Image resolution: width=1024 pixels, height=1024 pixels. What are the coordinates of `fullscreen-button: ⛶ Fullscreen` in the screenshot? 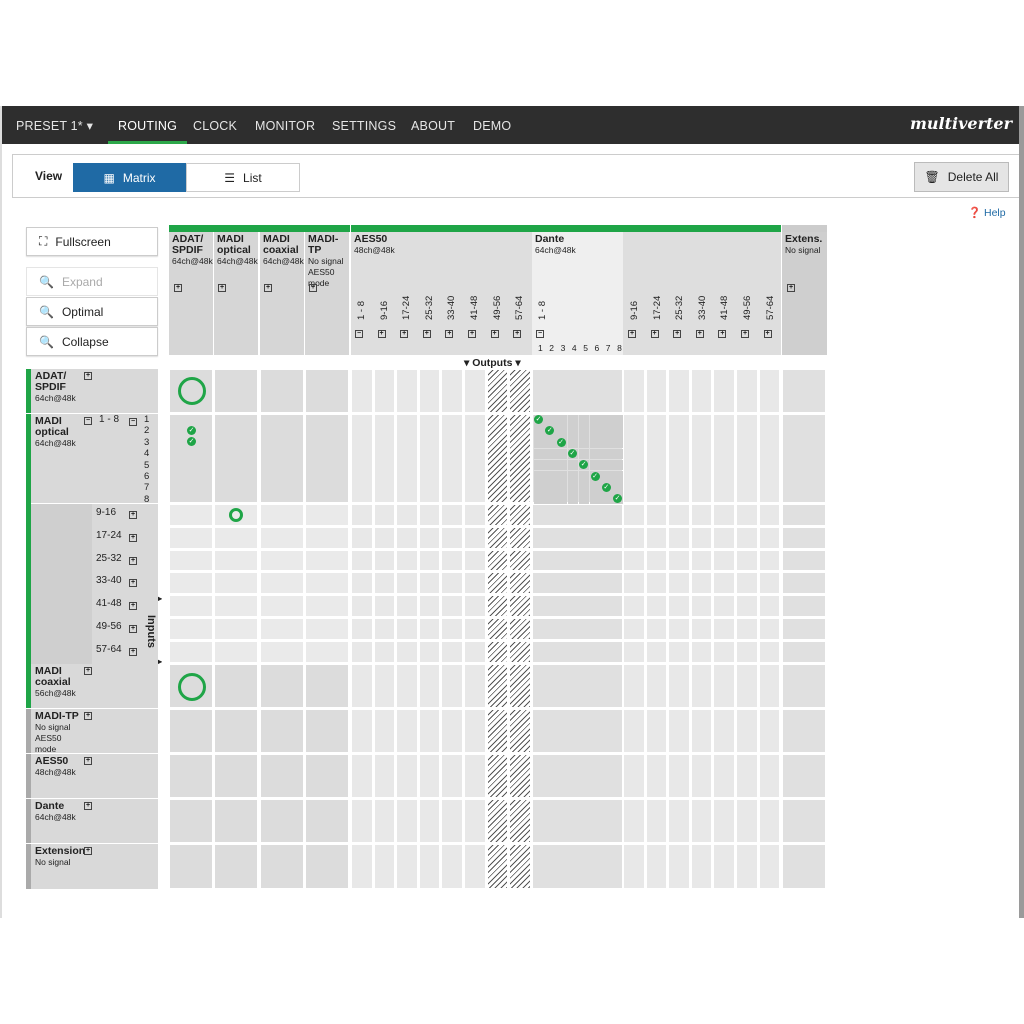 It's located at (92, 241).